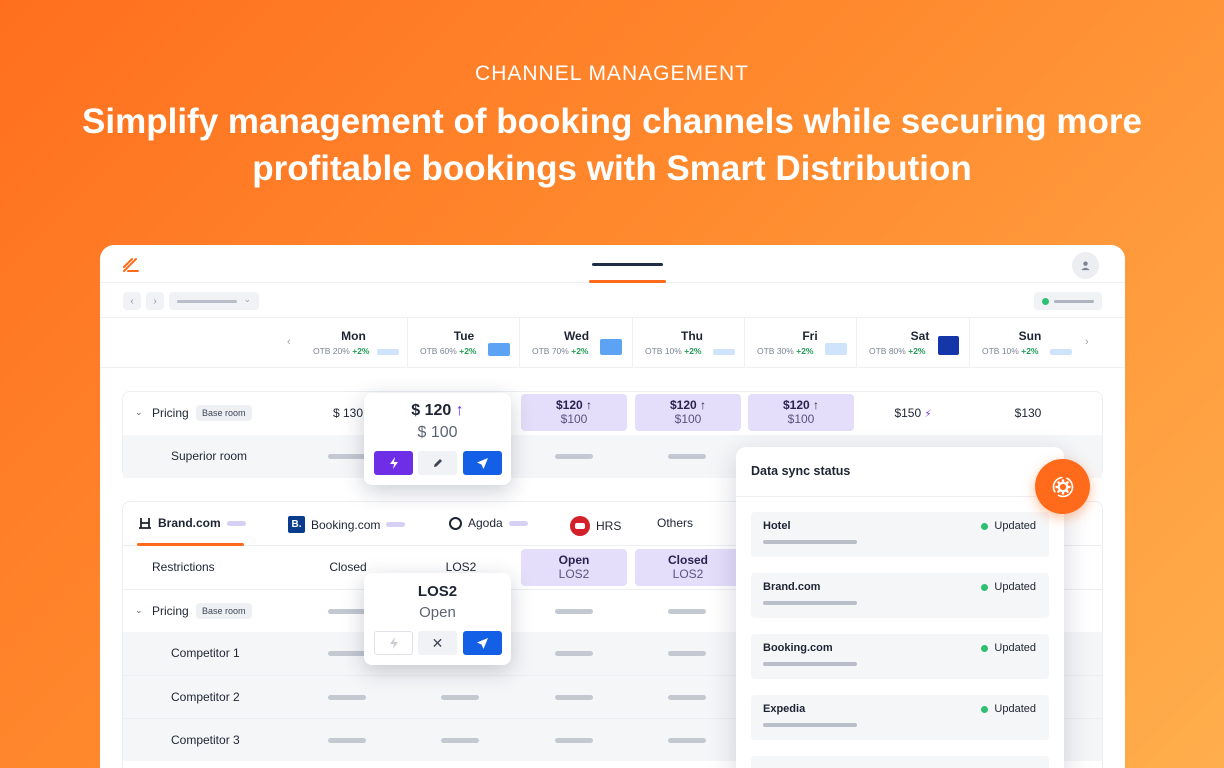 This screenshot has width=1224, height=768. Describe the element at coordinates (1085, 265) in the screenshot. I see `avatar` at that location.